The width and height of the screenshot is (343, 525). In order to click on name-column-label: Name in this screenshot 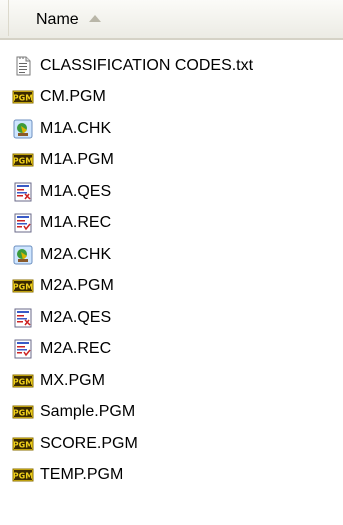, I will do `click(57, 19)`.